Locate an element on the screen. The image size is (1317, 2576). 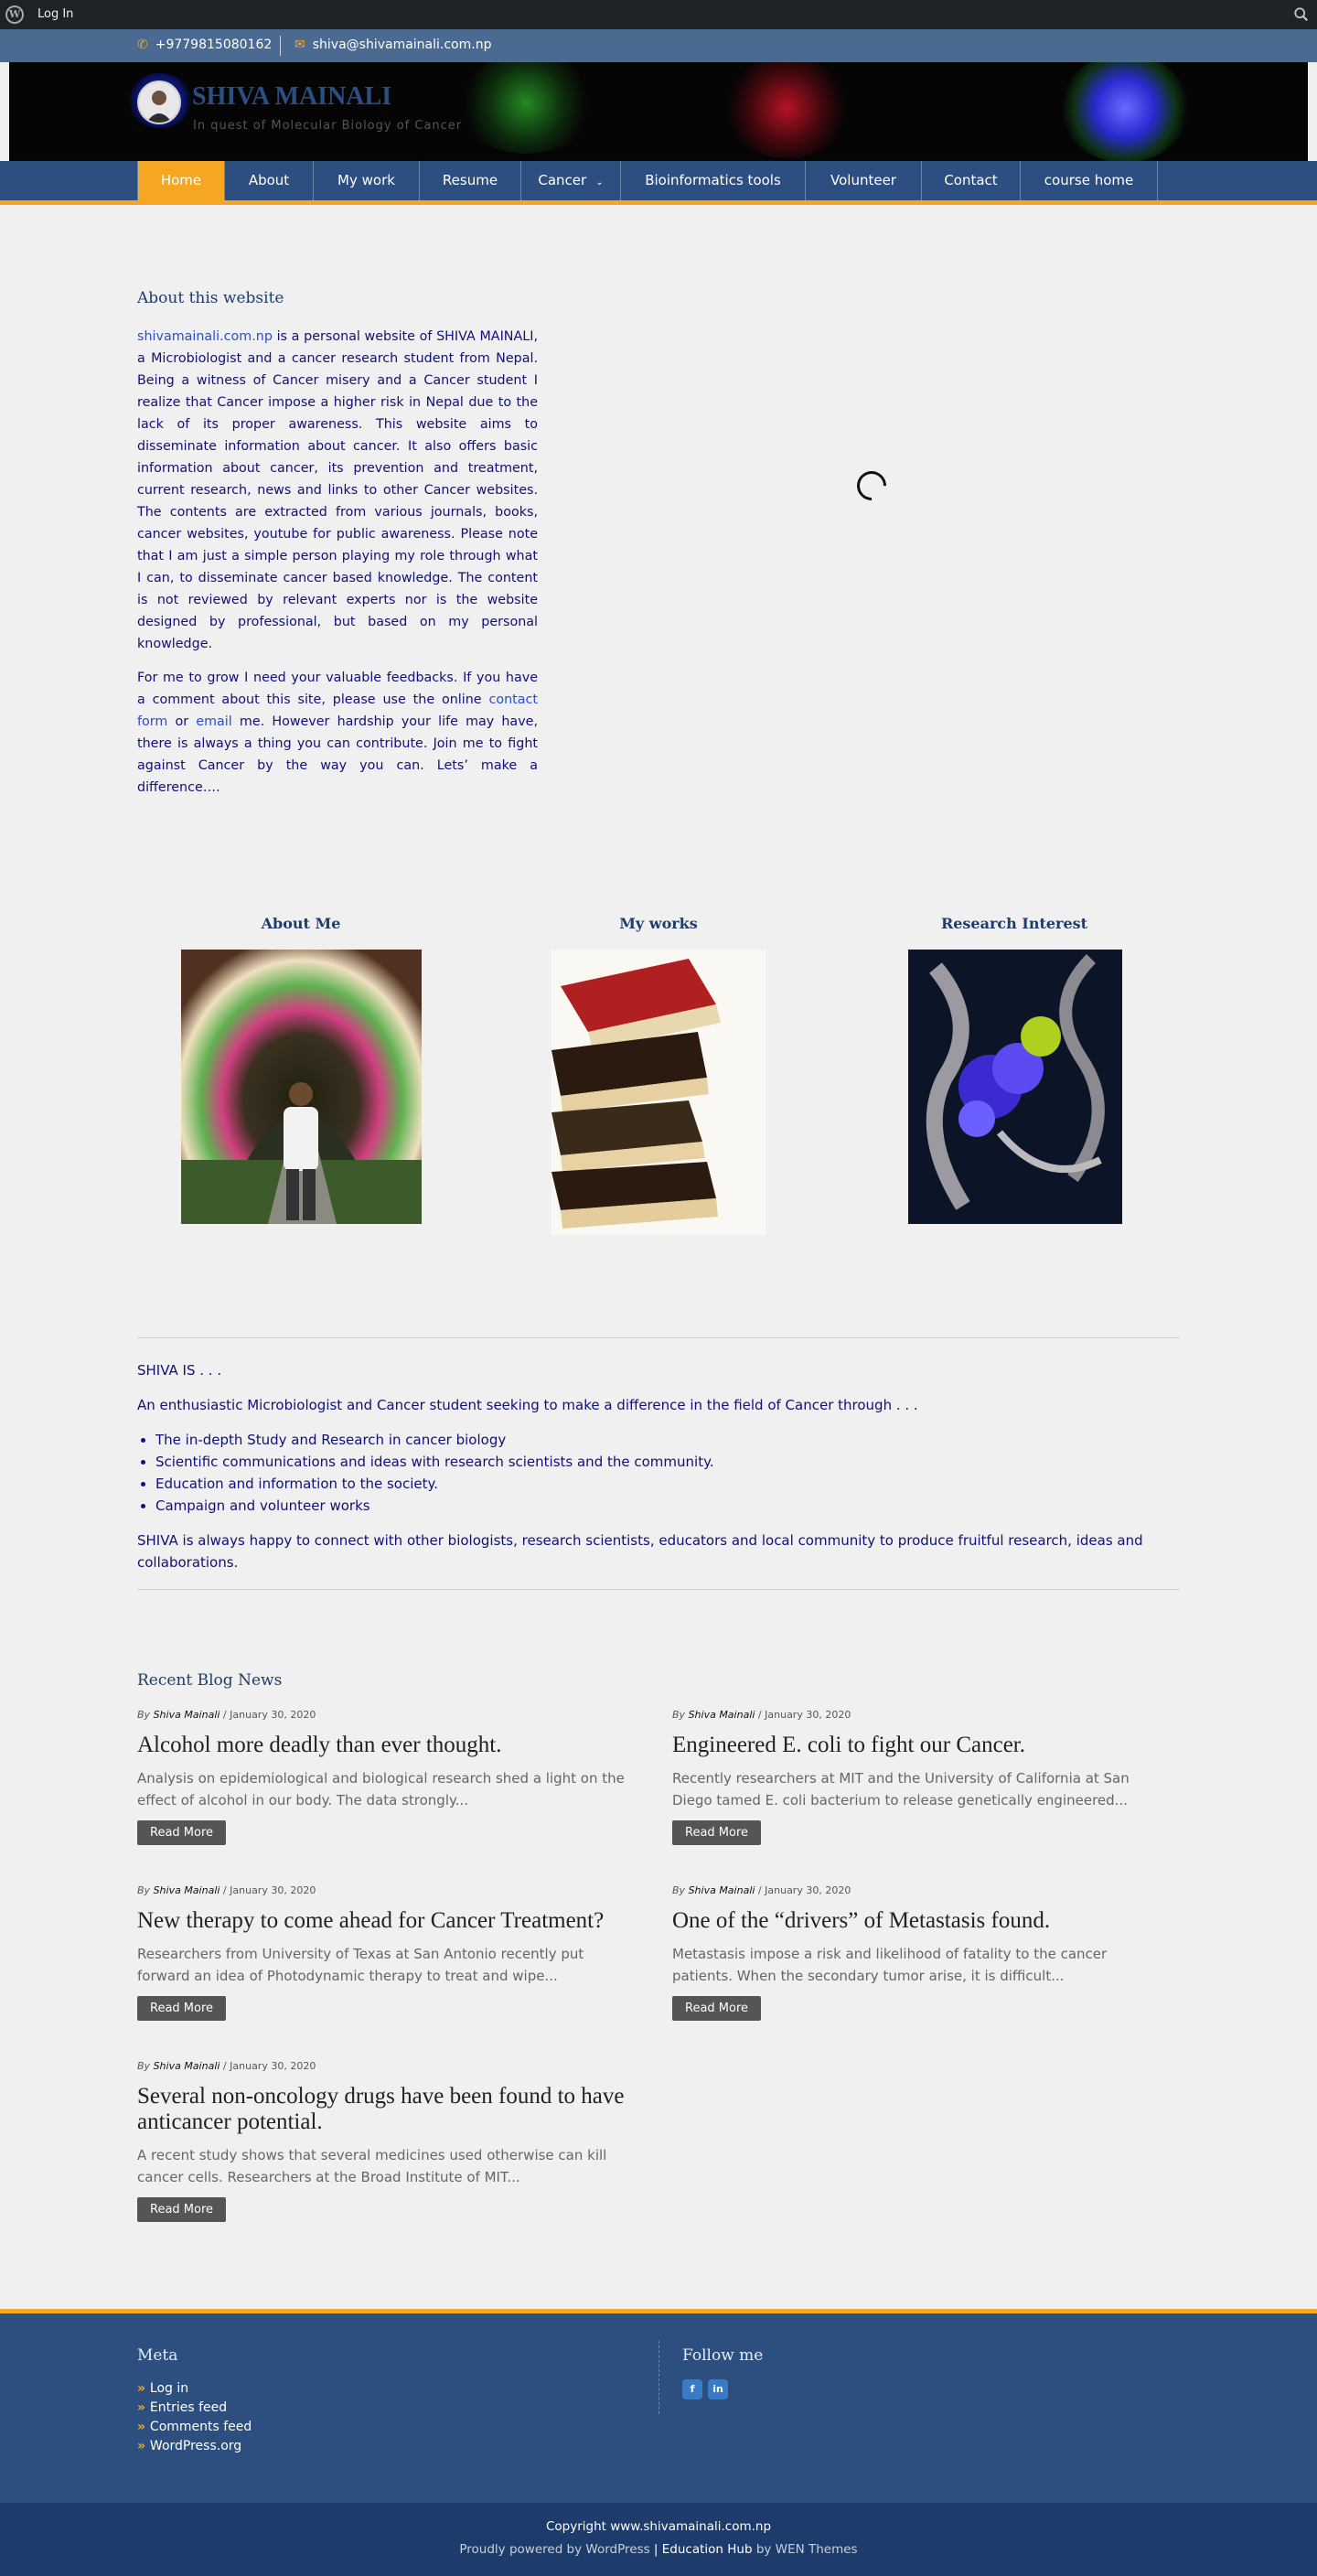
about-heading: About this website is located at coordinates (210, 298).